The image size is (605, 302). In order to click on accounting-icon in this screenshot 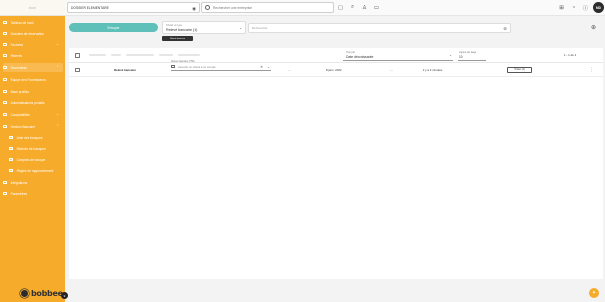, I will do `click(5, 114)`.